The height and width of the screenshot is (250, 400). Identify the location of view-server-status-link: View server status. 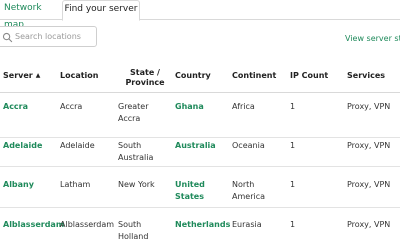
(372, 38).